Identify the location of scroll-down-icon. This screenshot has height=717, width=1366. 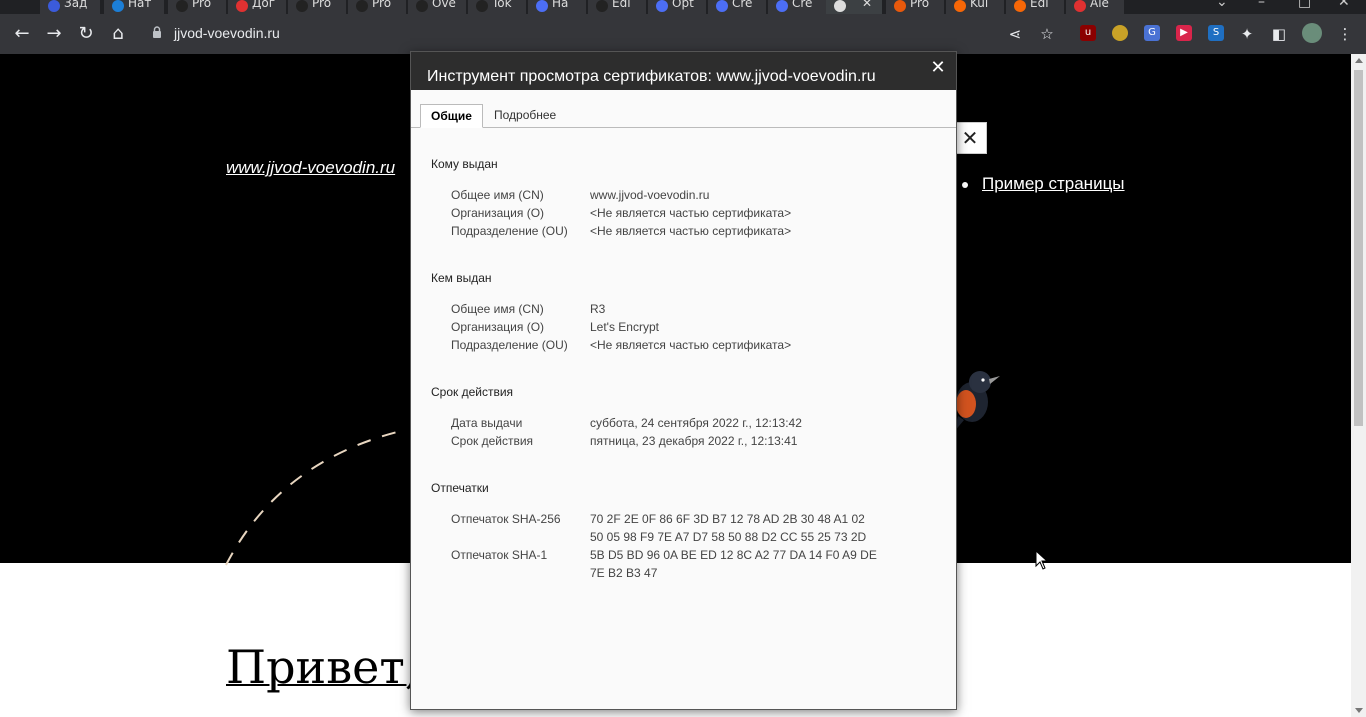
(1359, 710).